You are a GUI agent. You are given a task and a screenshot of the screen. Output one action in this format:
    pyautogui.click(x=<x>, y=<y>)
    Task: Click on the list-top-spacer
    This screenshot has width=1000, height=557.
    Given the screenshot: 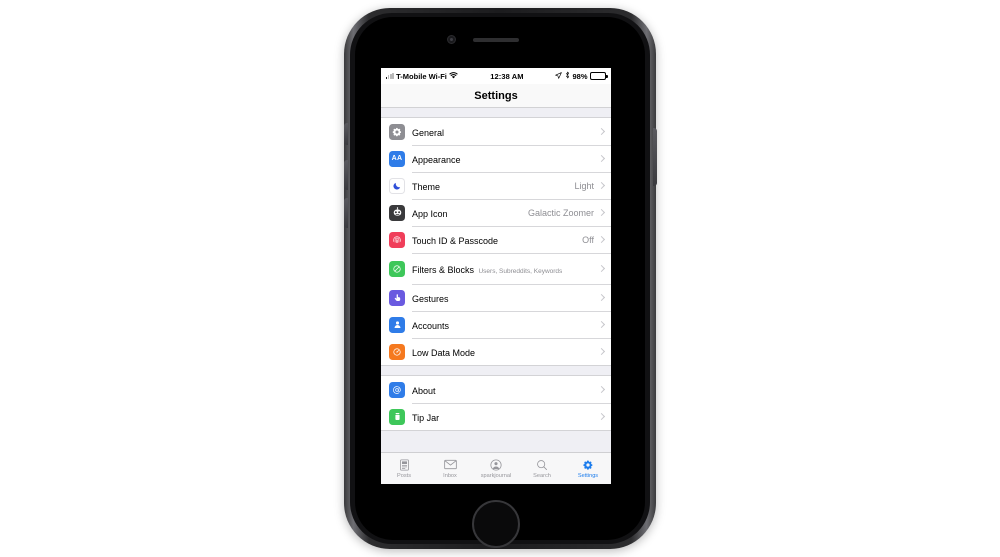 What is the action you would take?
    pyautogui.click(x=496, y=112)
    